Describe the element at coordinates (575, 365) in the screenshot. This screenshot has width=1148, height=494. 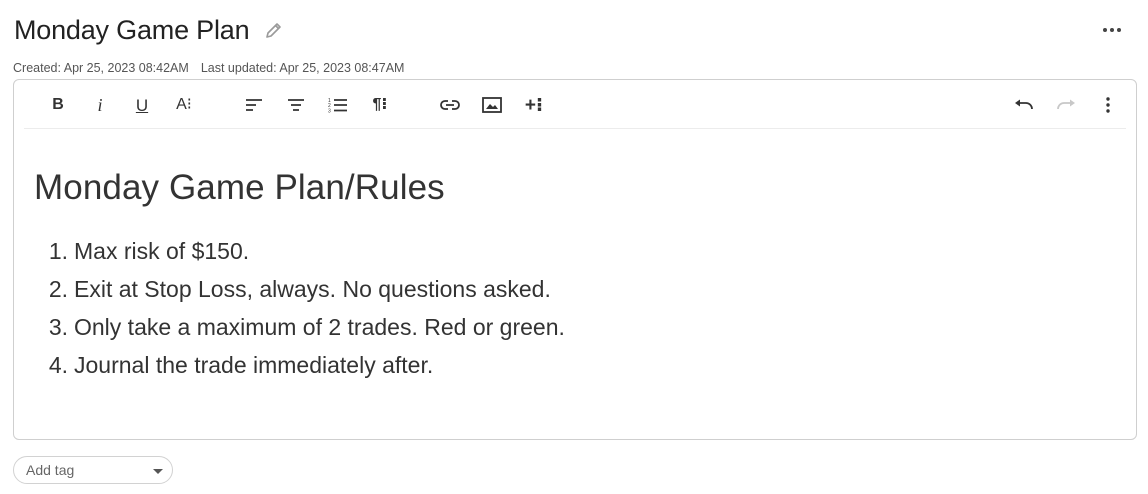
I see `list-item: 4. Journal the trade immediately after.` at that location.